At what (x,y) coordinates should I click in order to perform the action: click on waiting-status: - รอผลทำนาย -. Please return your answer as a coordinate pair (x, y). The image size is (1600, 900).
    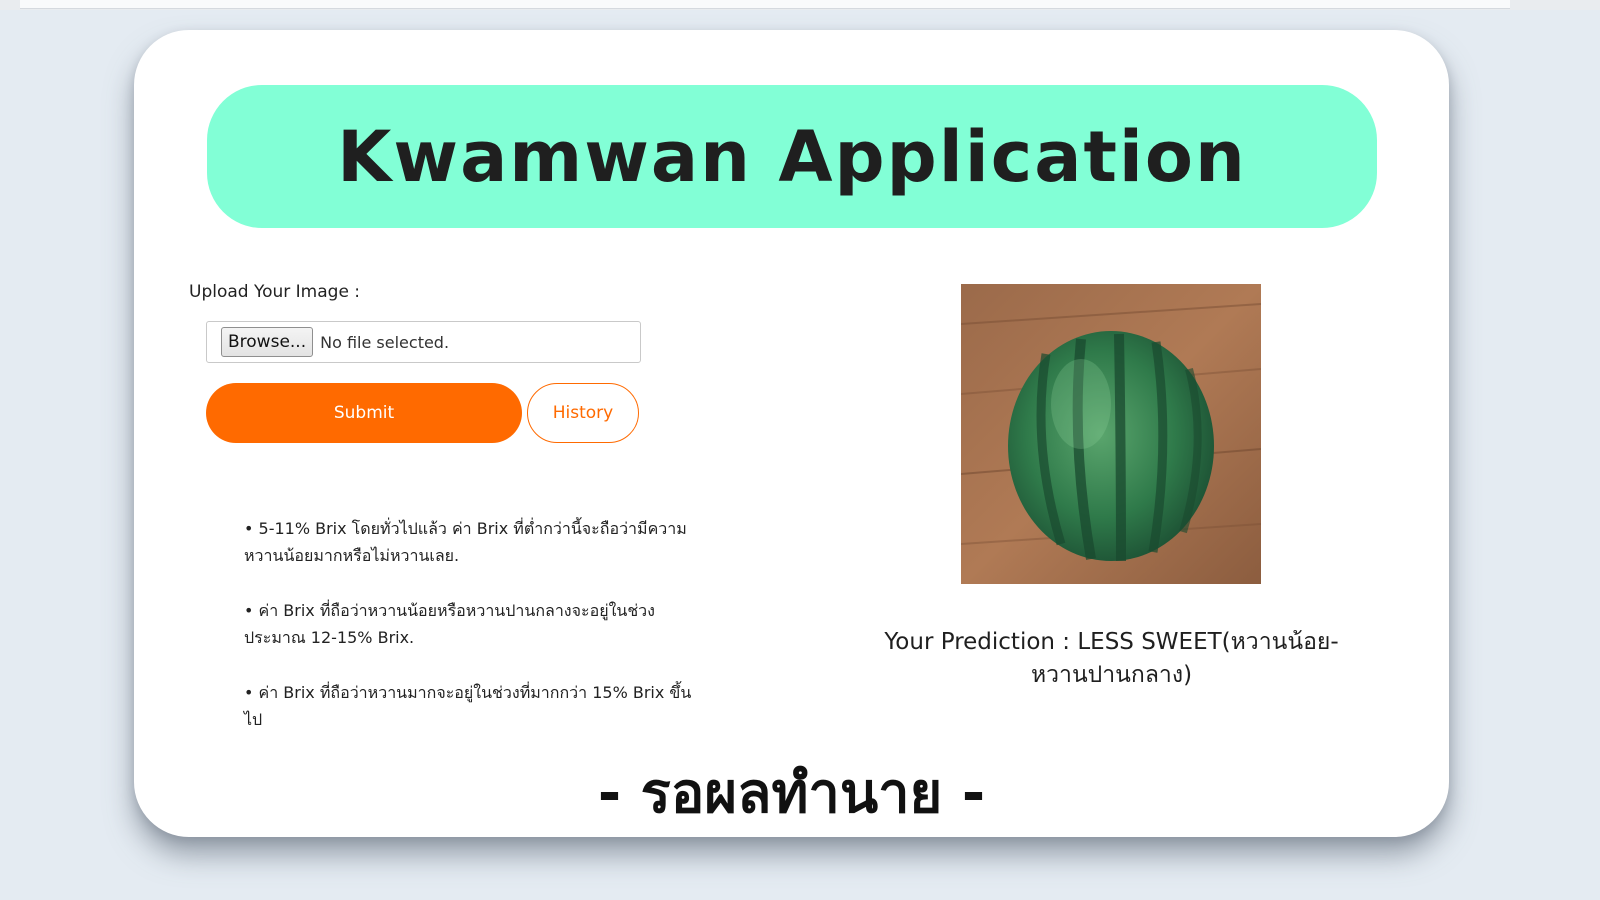
    Looking at the image, I should click on (791, 793).